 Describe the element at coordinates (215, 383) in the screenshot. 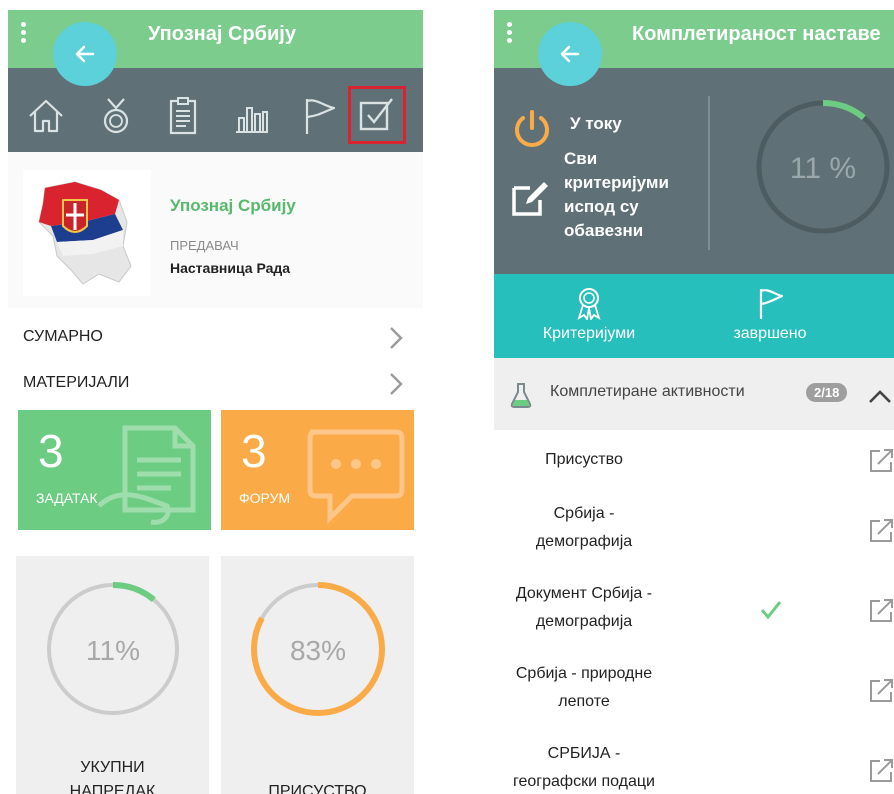

I see `menu-item-materials: МАТЕРИЈАЛИ` at that location.